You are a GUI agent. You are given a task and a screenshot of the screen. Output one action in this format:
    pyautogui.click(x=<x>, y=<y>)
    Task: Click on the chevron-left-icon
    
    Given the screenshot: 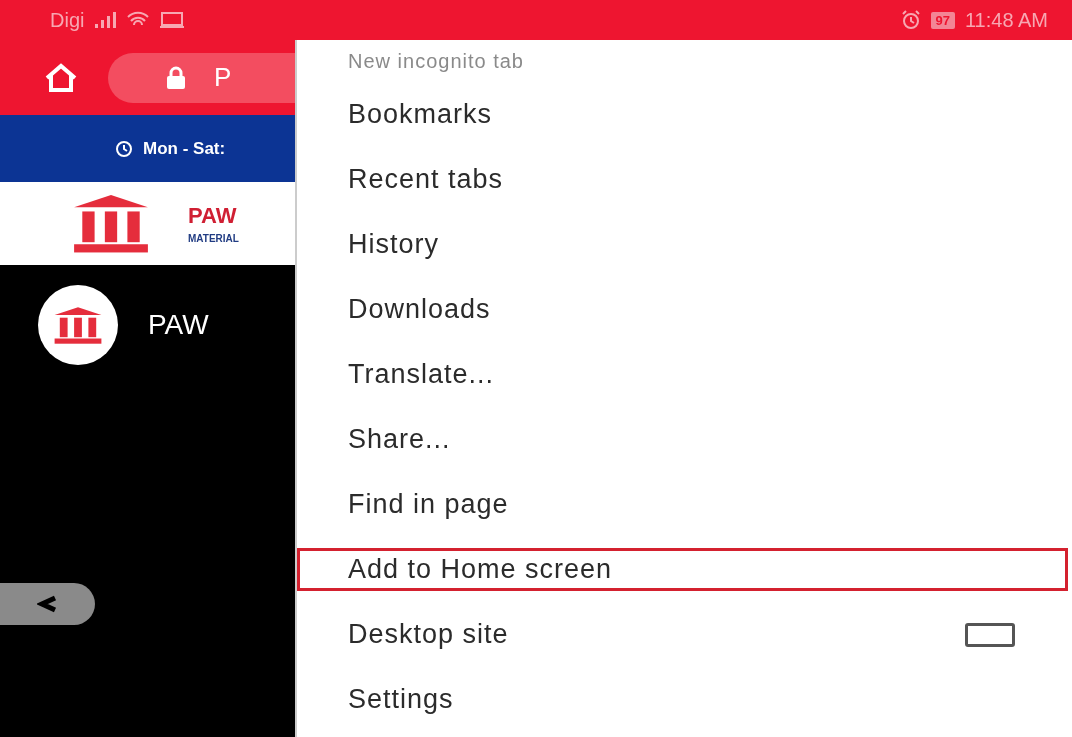 What is the action you would take?
    pyautogui.click(x=47, y=604)
    